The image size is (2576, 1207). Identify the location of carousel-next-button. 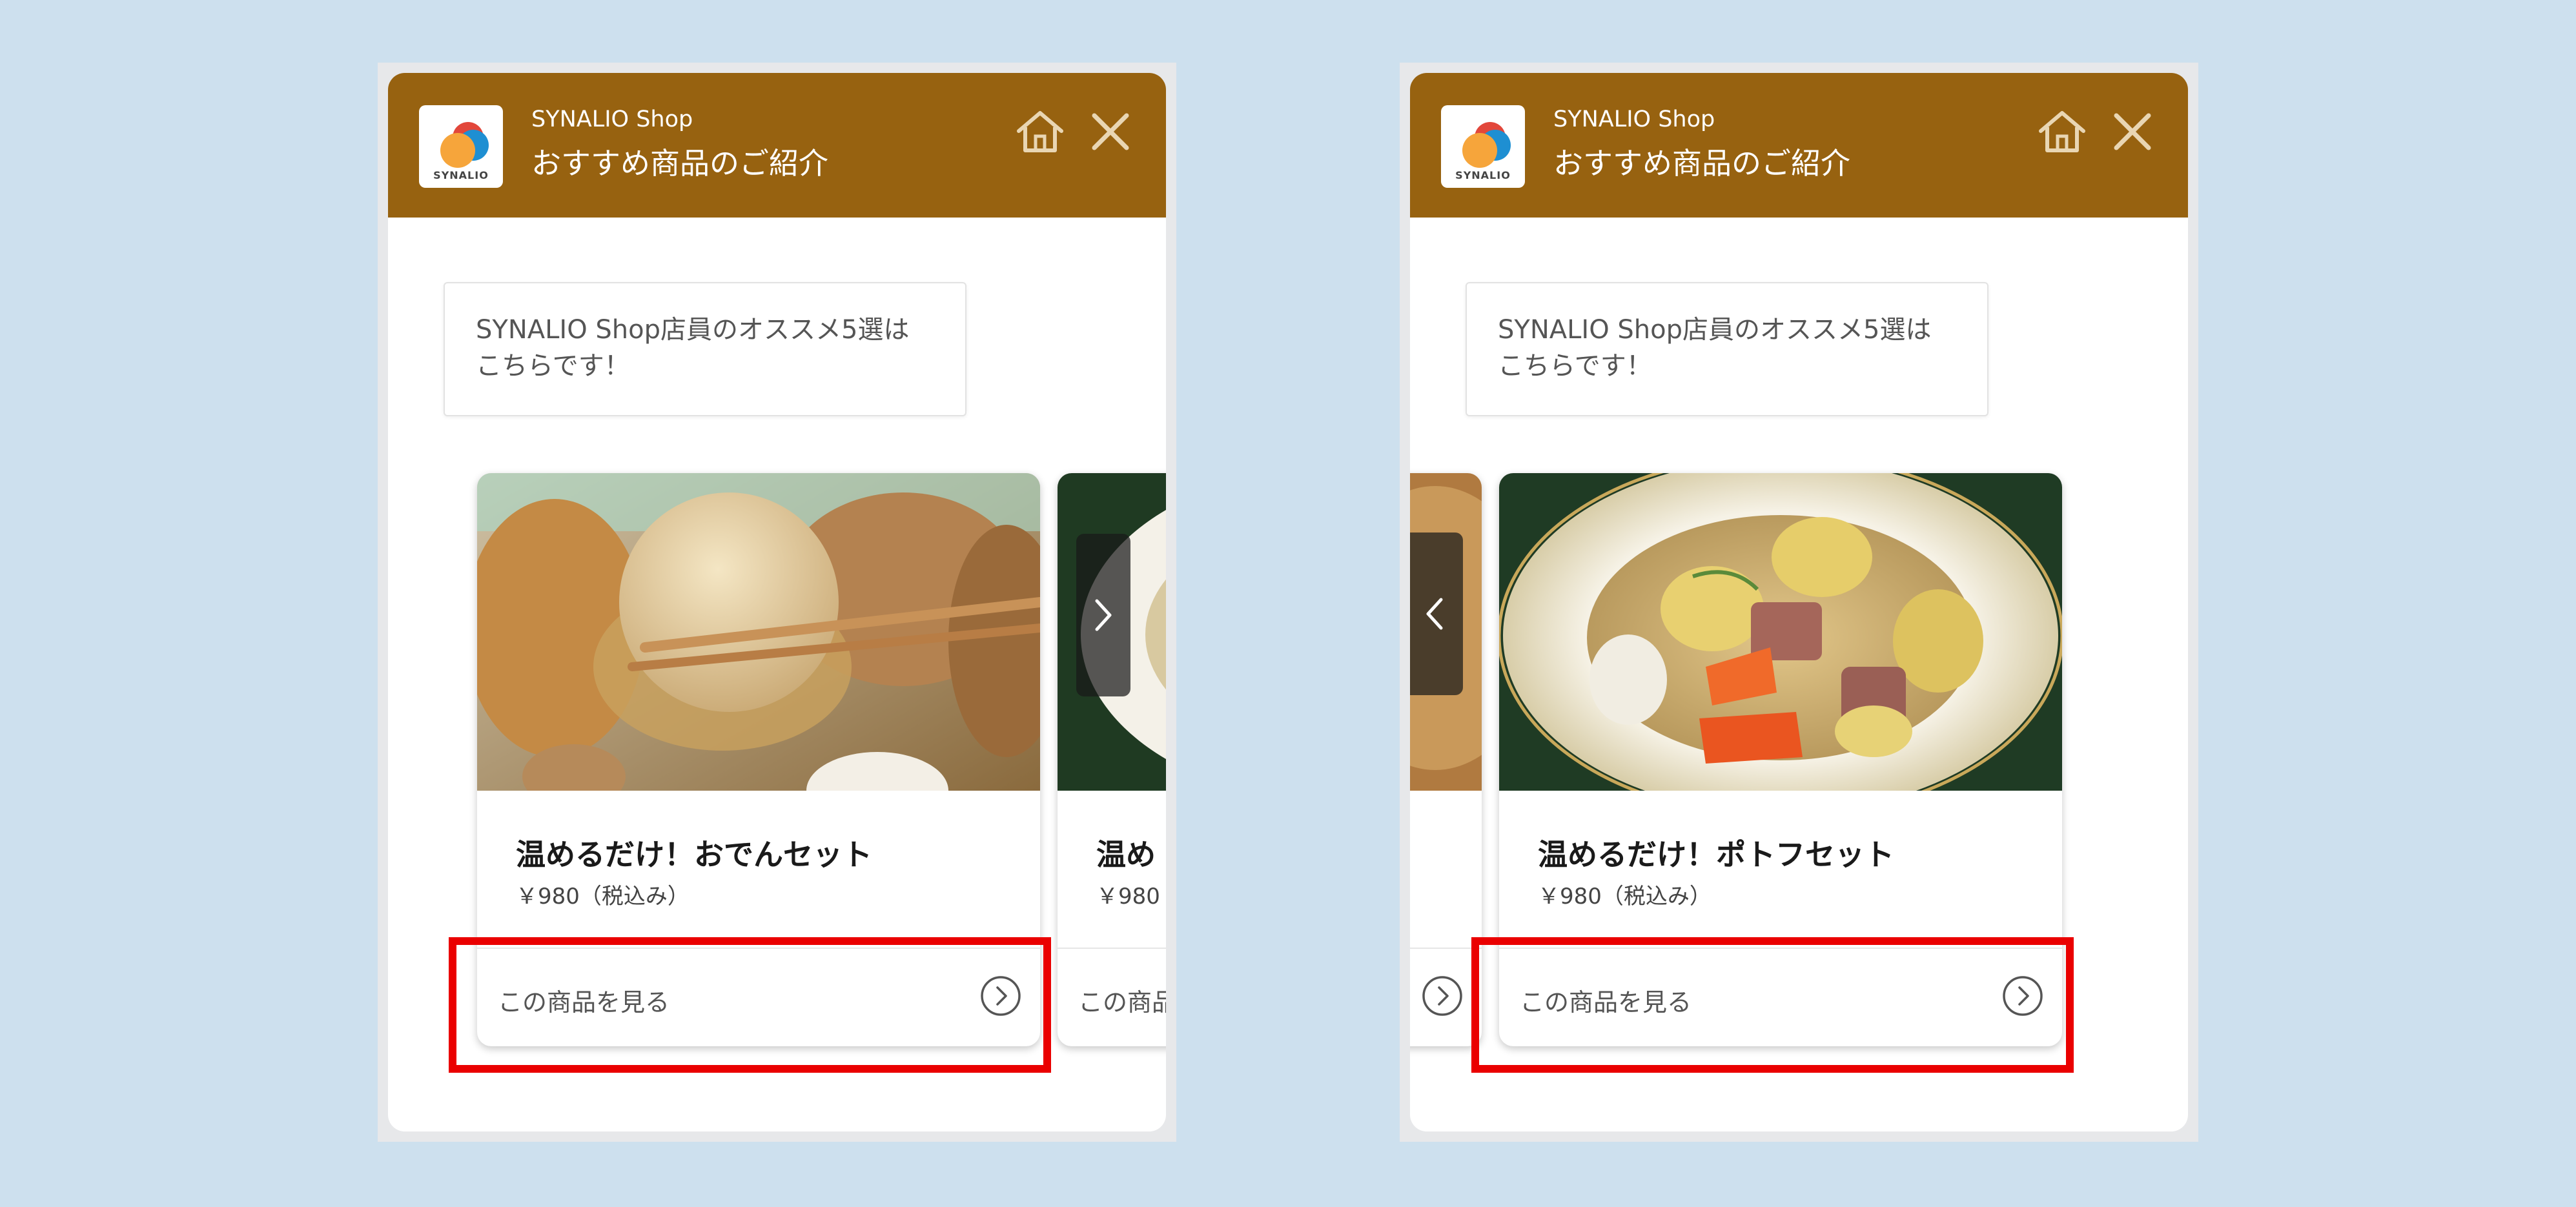
(1103, 615).